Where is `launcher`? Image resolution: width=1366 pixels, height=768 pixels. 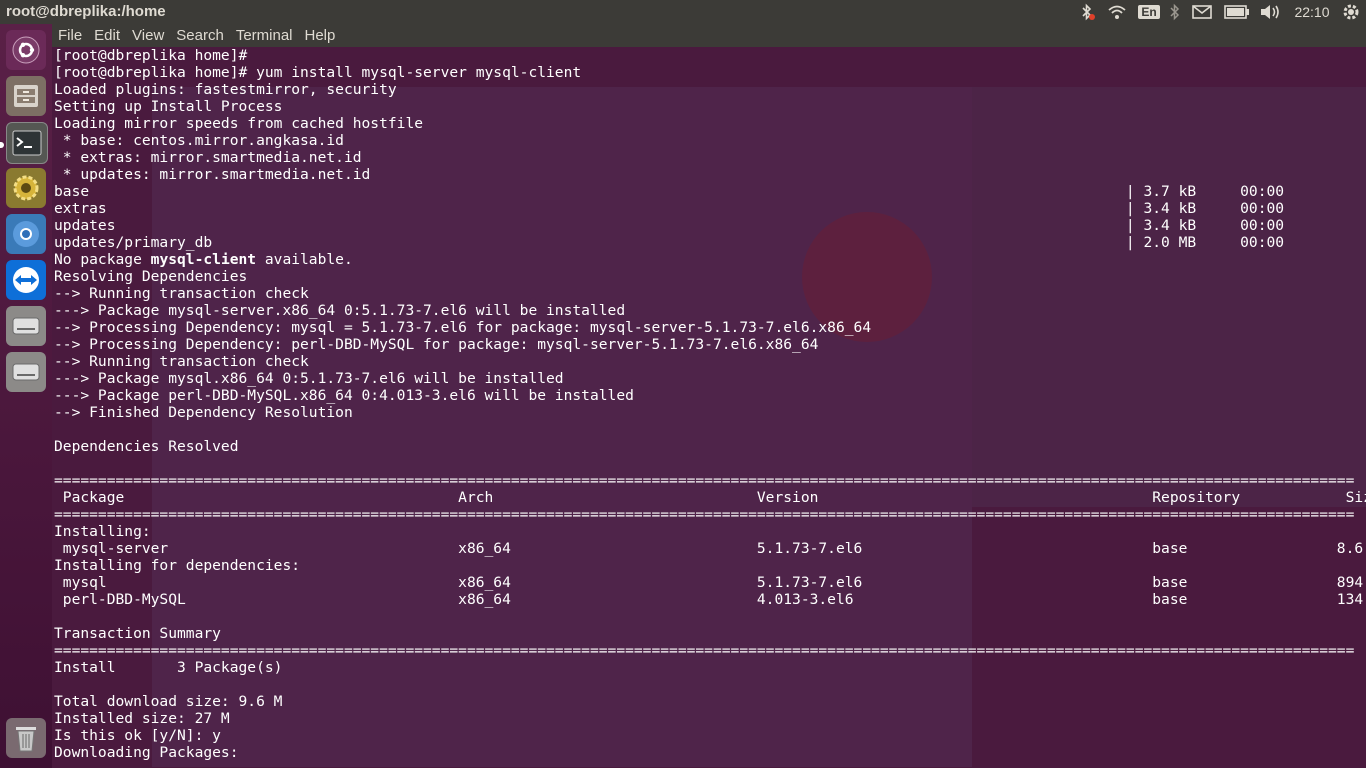
launcher is located at coordinates (26, 396).